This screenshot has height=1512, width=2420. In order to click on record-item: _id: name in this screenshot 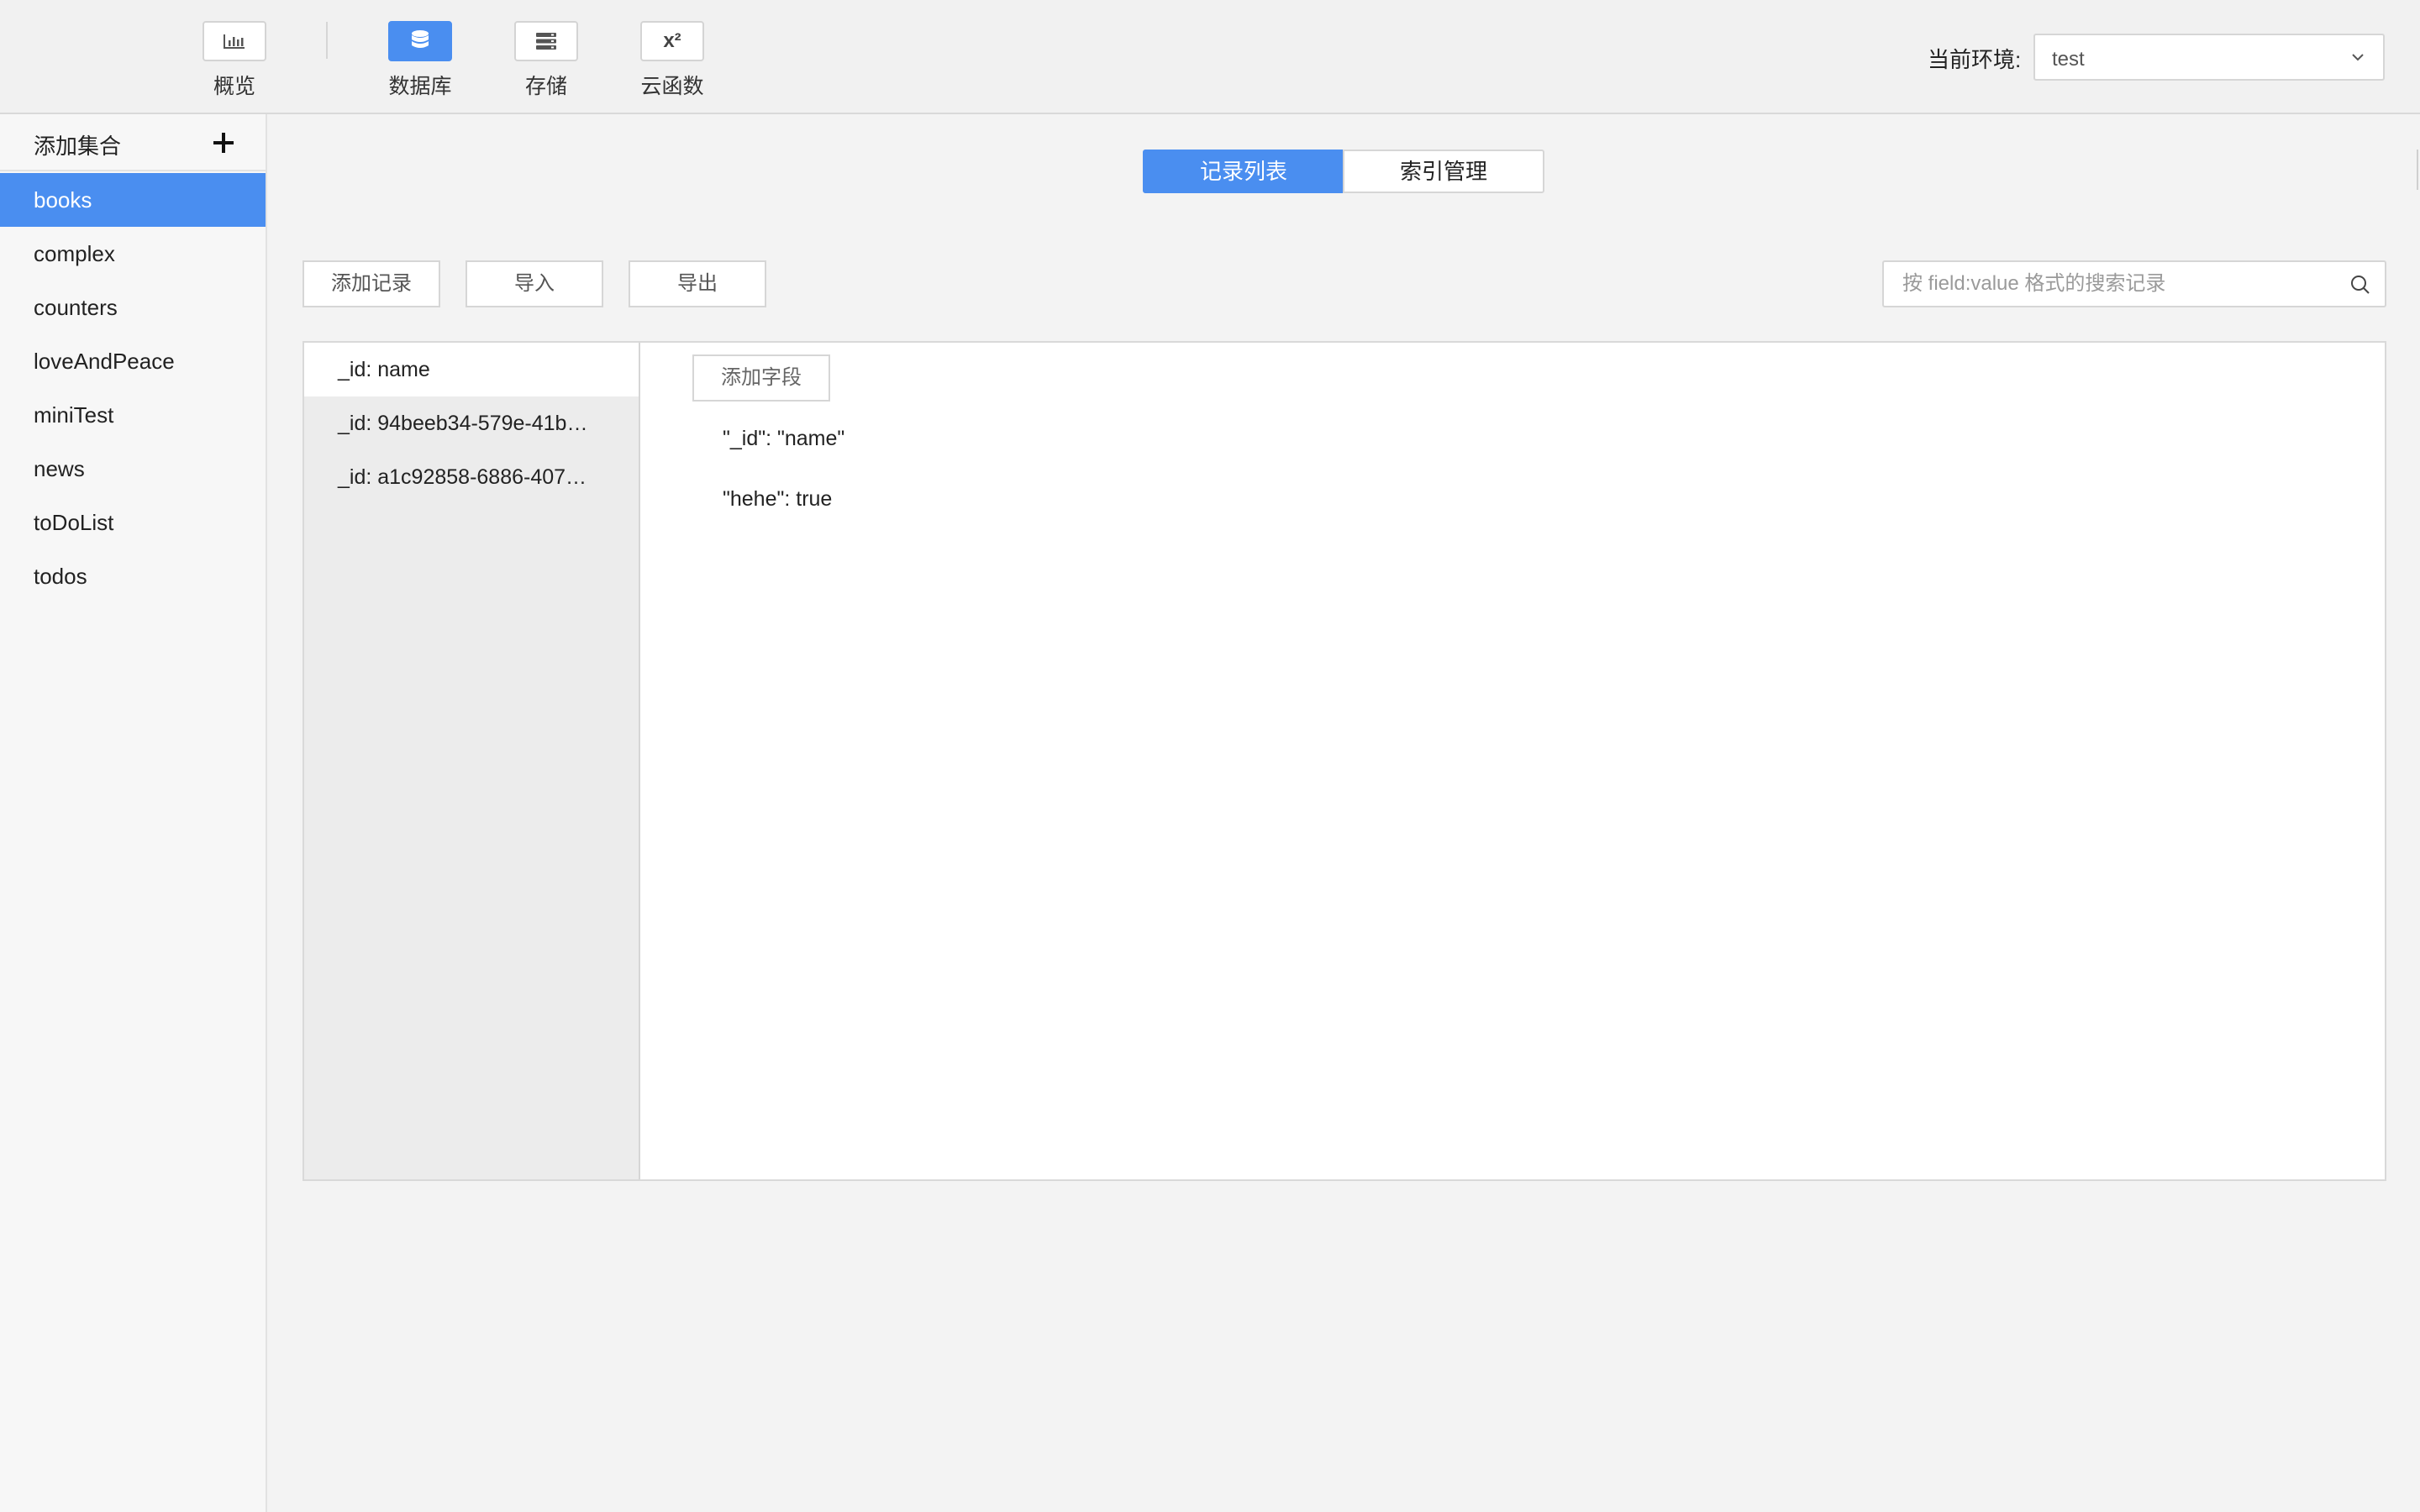, I will do `click(471, 369)`.